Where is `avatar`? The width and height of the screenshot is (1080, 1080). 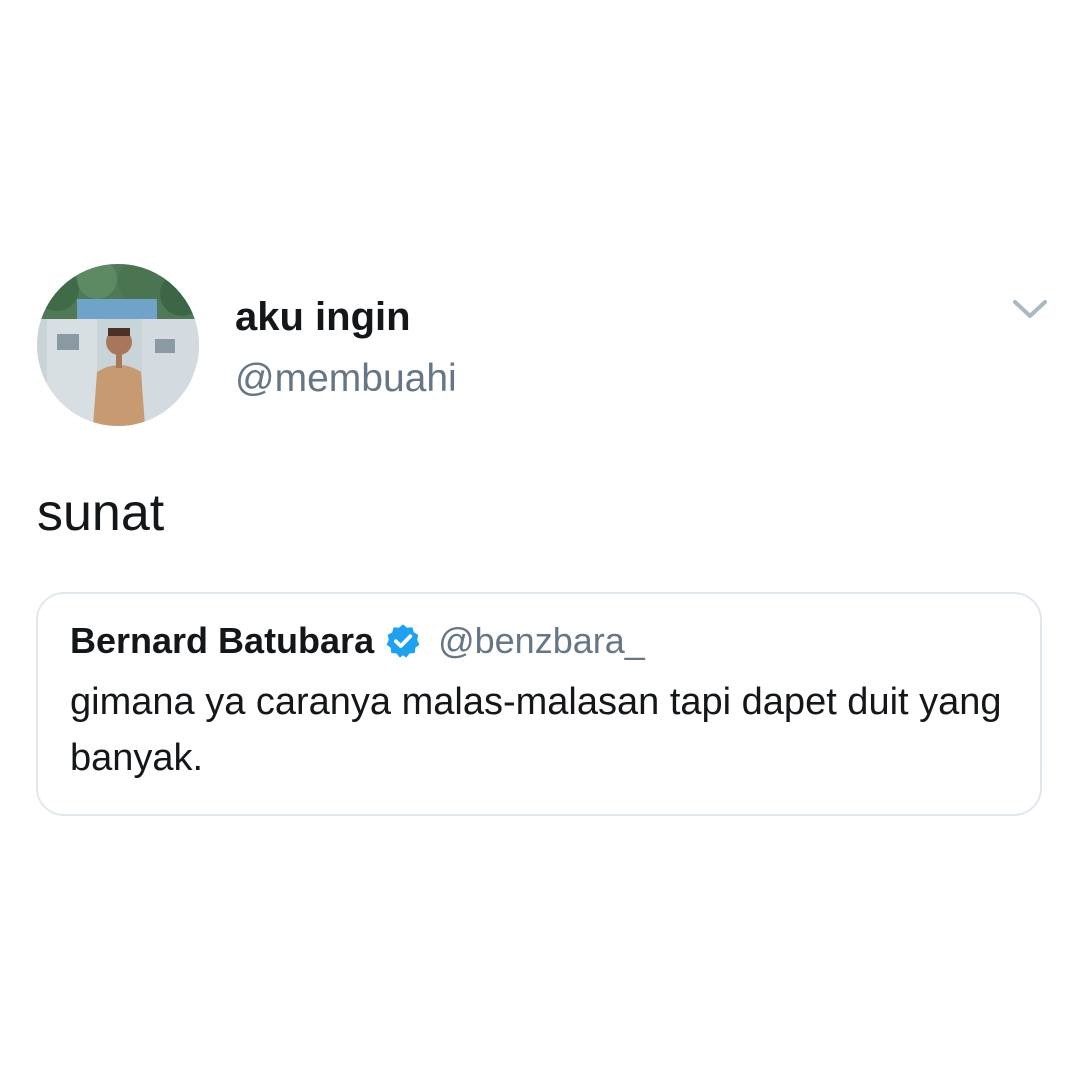
avatar is located at coordinates (118, 345).